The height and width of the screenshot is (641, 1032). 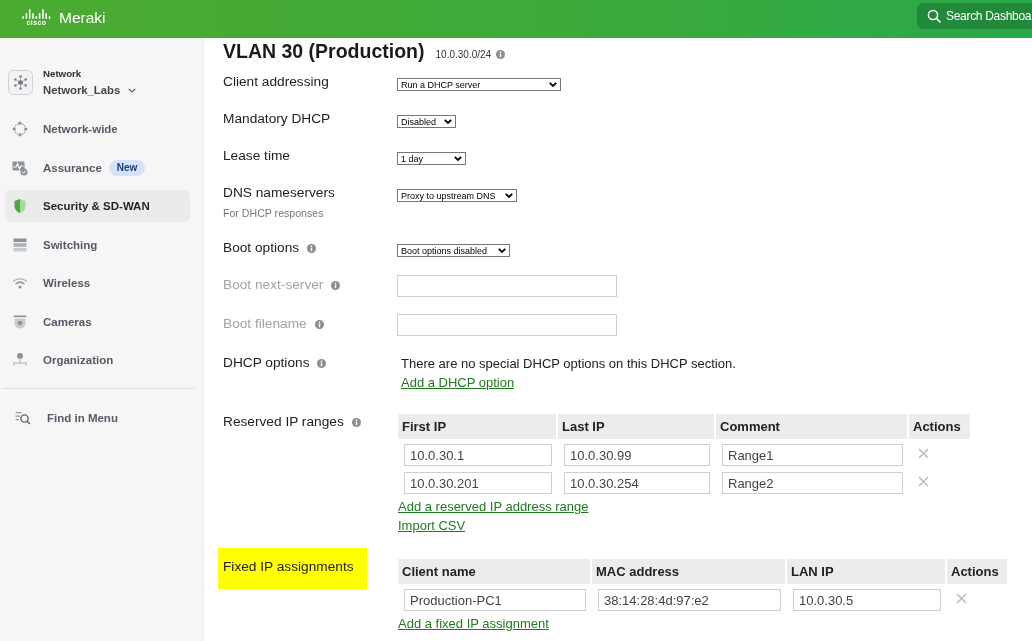 I want to click on page-title: VLAN 30 (Production), so click(x=324, y=51).